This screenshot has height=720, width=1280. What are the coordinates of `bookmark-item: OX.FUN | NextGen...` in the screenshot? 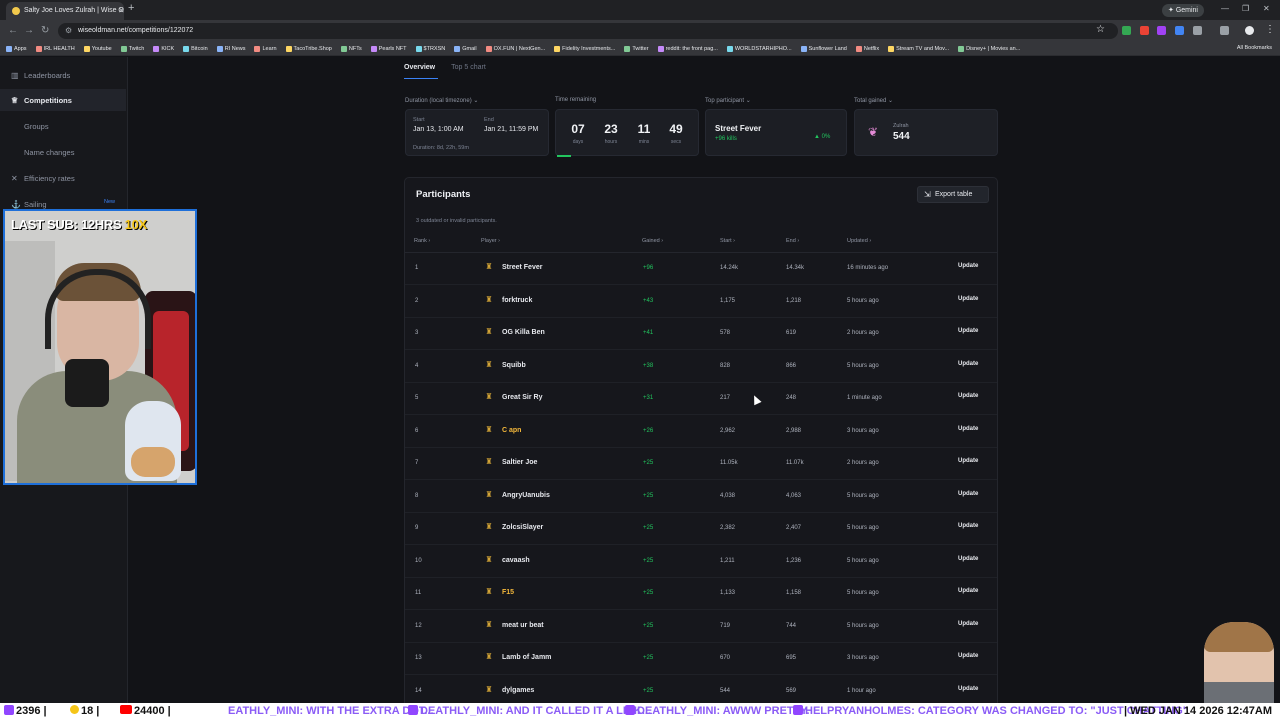 It's located at (515, 48).